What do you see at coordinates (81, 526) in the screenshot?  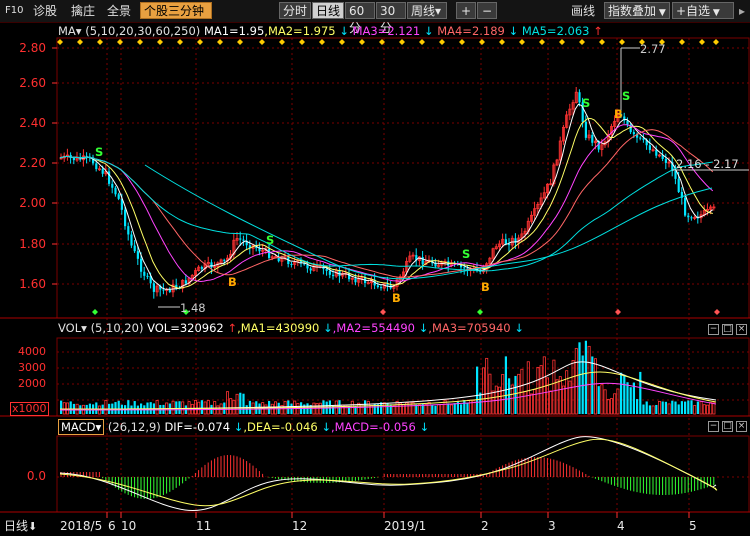 I see `xaxis-label: 2018/5` at bounding box center [81, 526].